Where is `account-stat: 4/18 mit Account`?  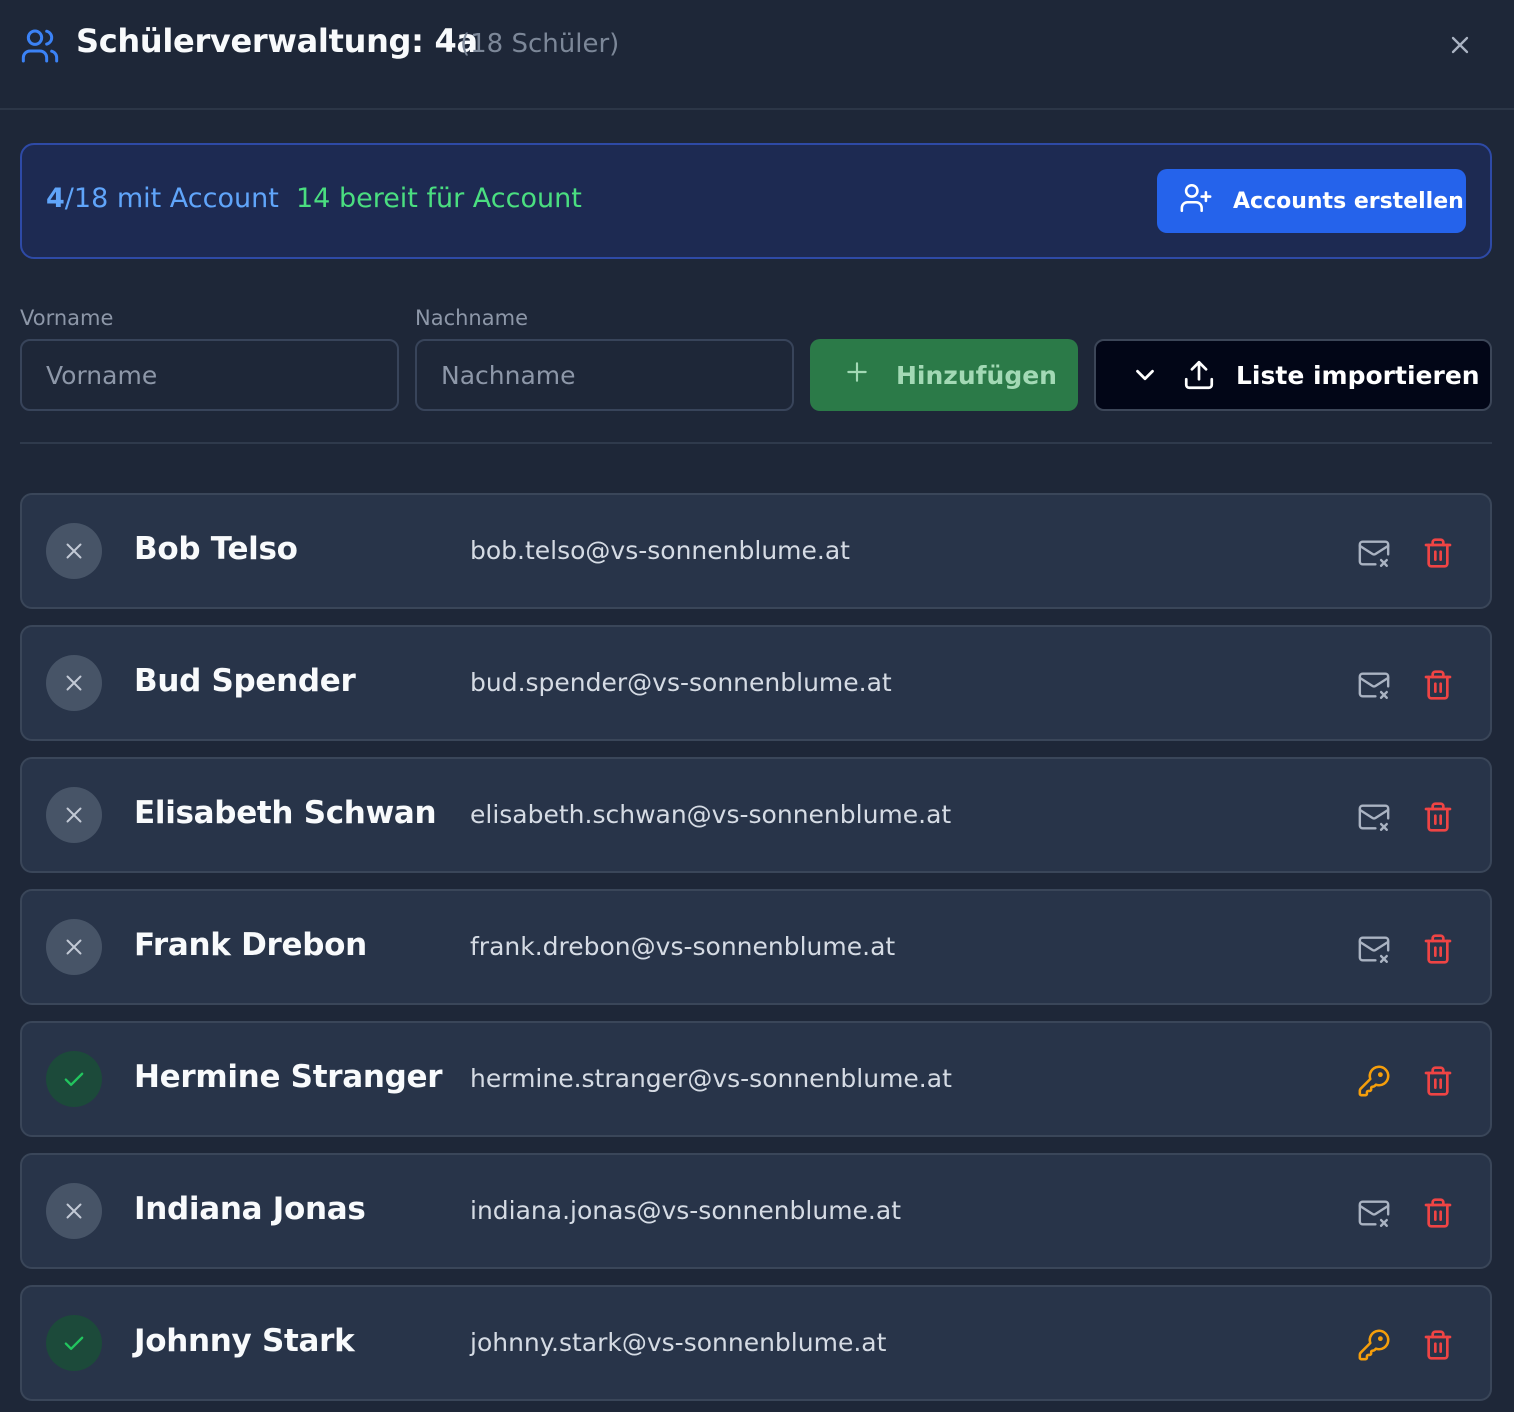 account-stat: 4/18 mit Account is located at coordinates (162, 198).